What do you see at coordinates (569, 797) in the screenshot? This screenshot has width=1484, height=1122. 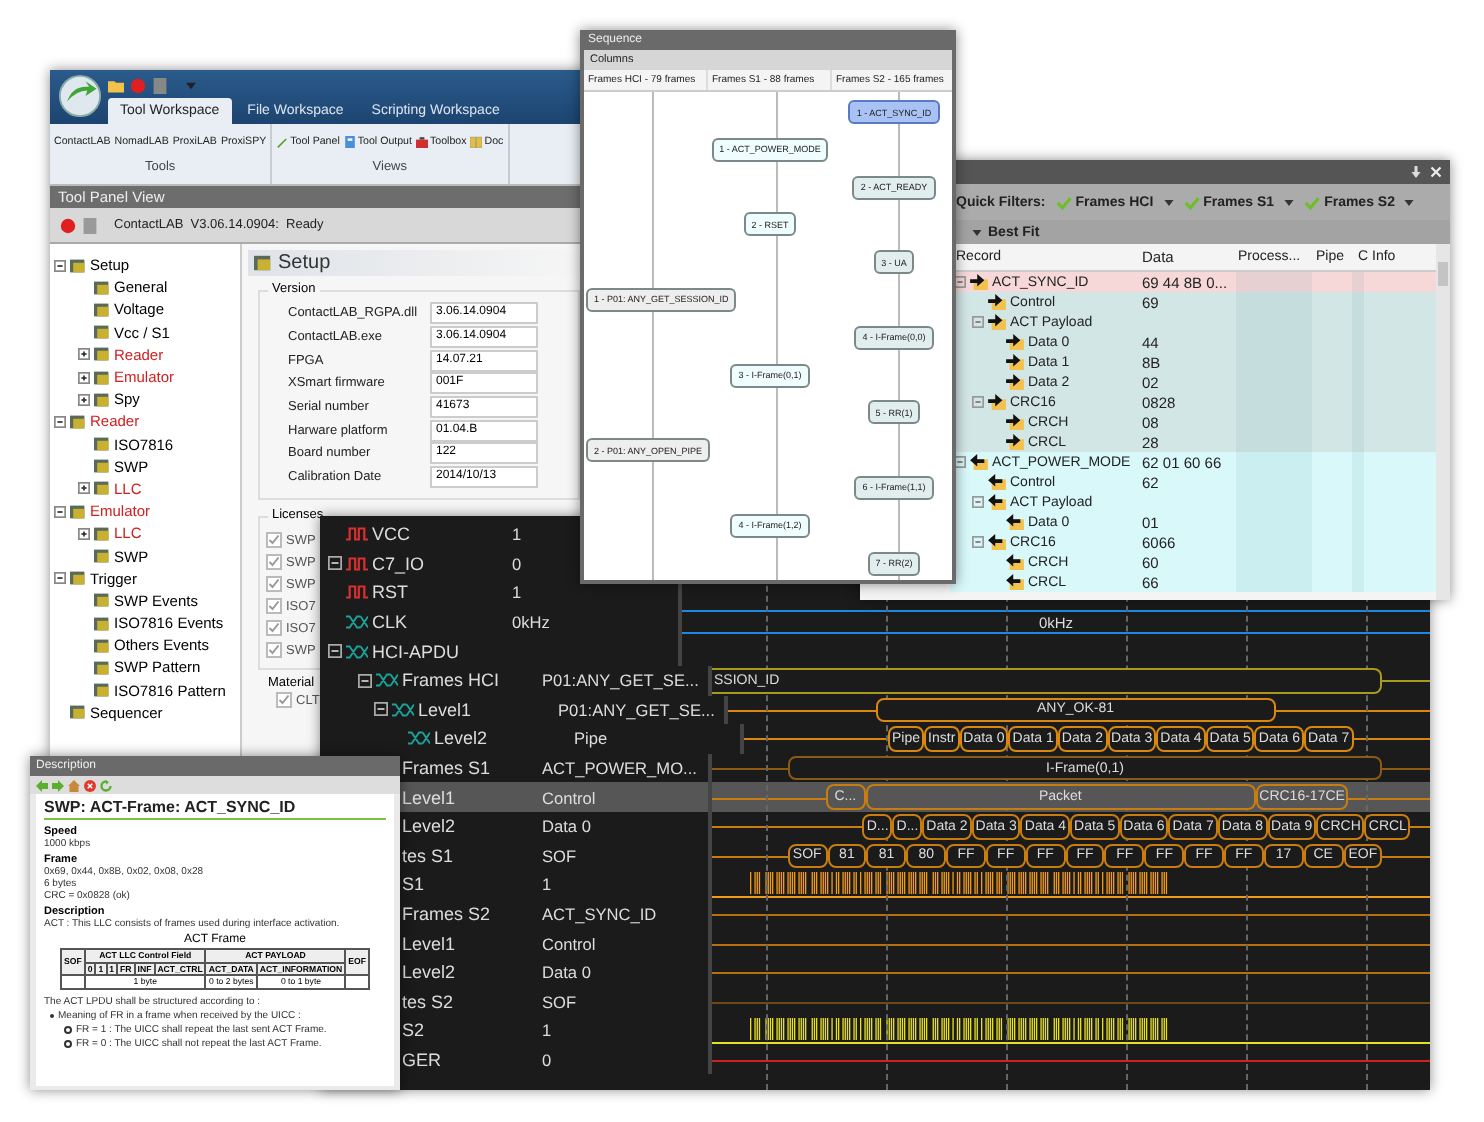 I see `signal-value: Control` at bounding box center [569, 797].